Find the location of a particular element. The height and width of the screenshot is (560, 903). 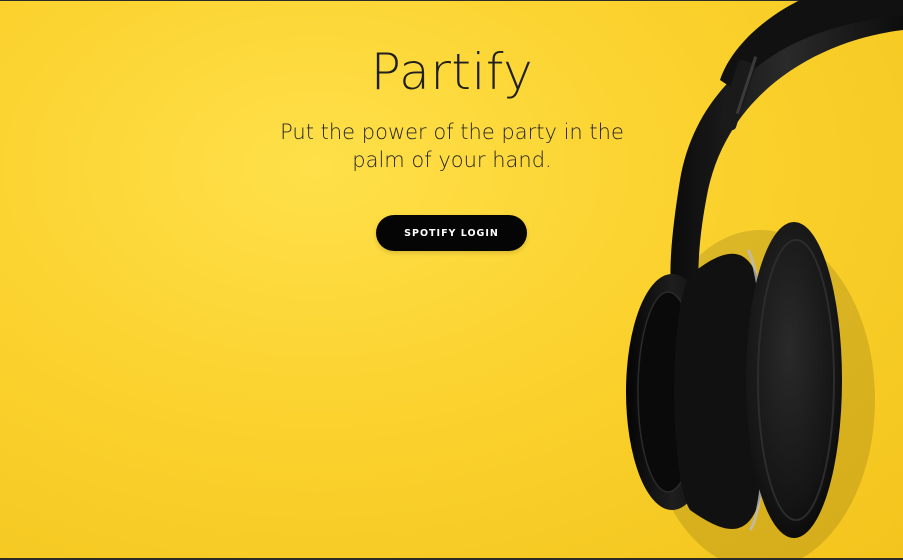

spotify-login-button: SPOTIFY LOGIN is located at coordinates (451, 233).